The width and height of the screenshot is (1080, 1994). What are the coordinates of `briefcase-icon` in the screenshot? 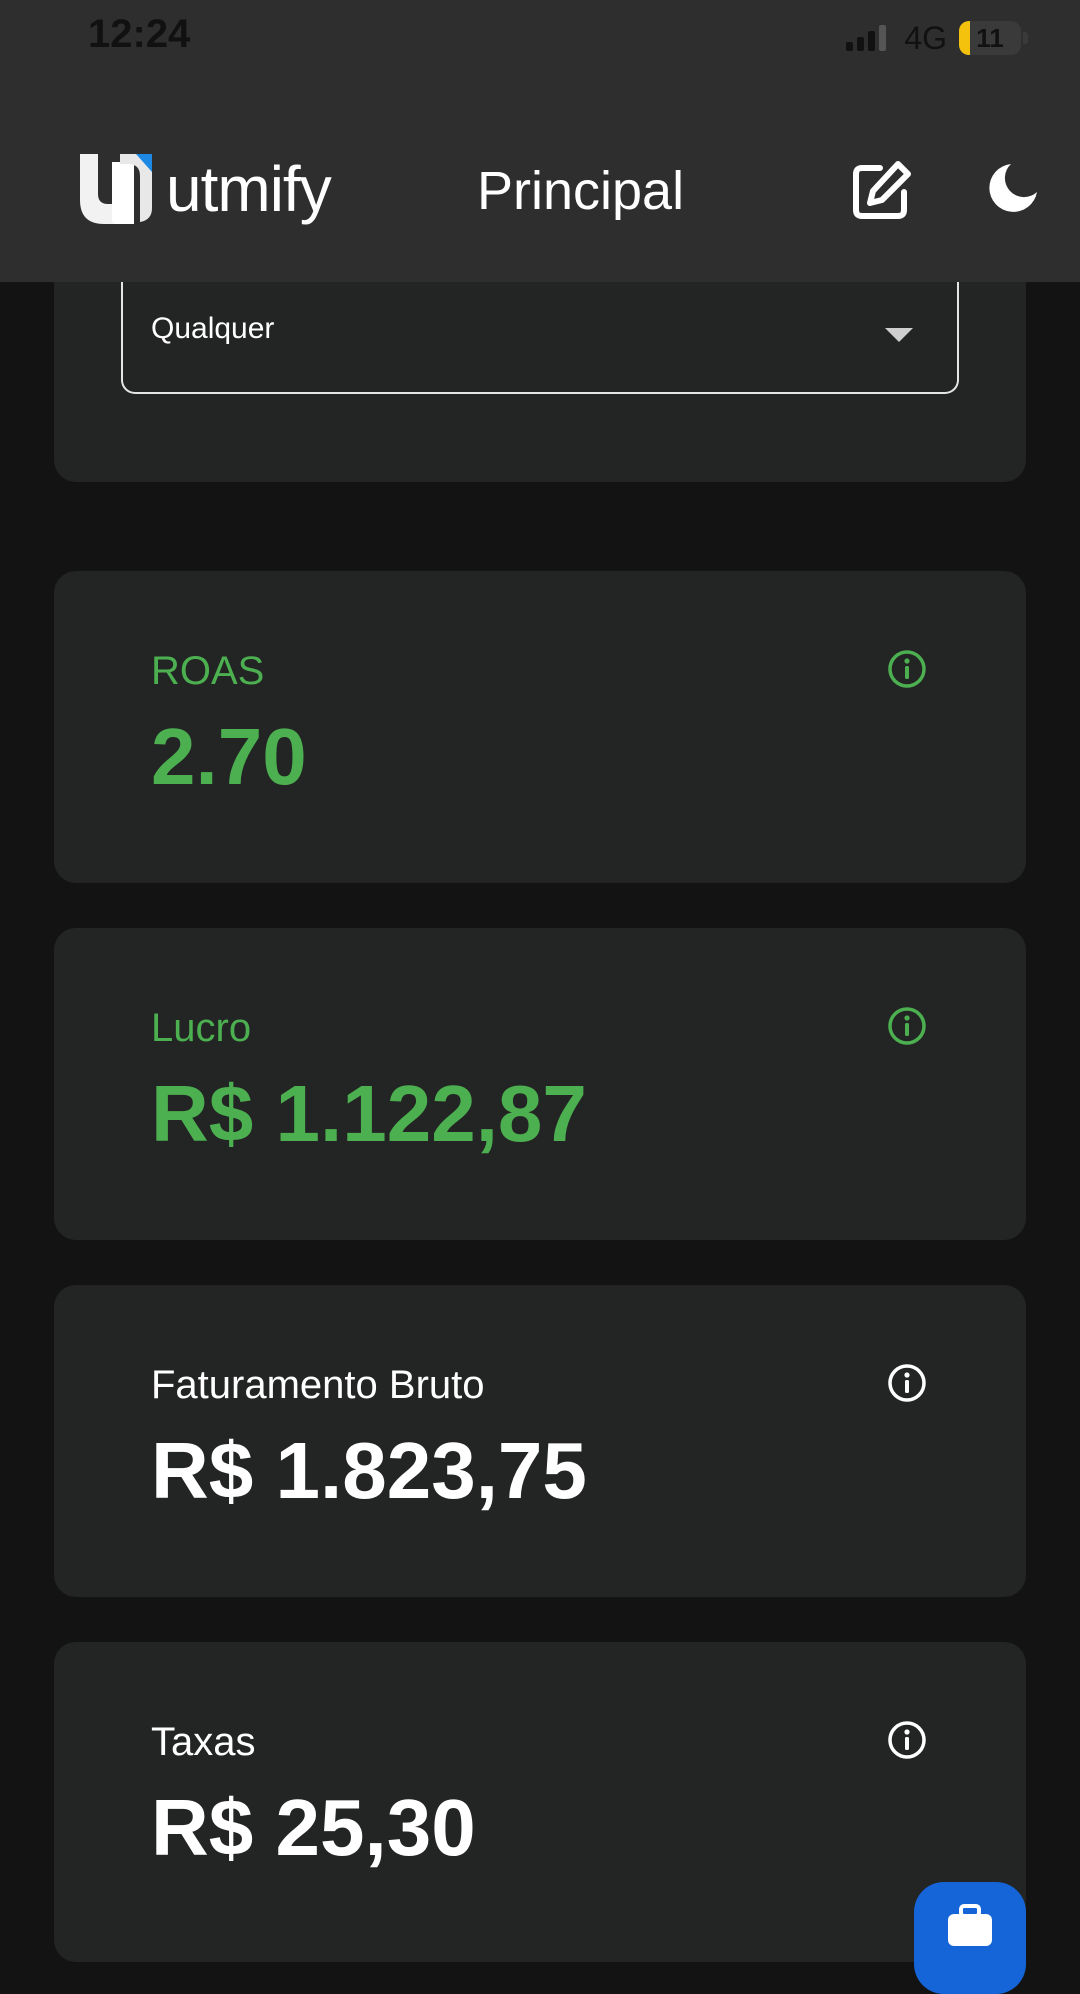 It's located at (970, 1925).